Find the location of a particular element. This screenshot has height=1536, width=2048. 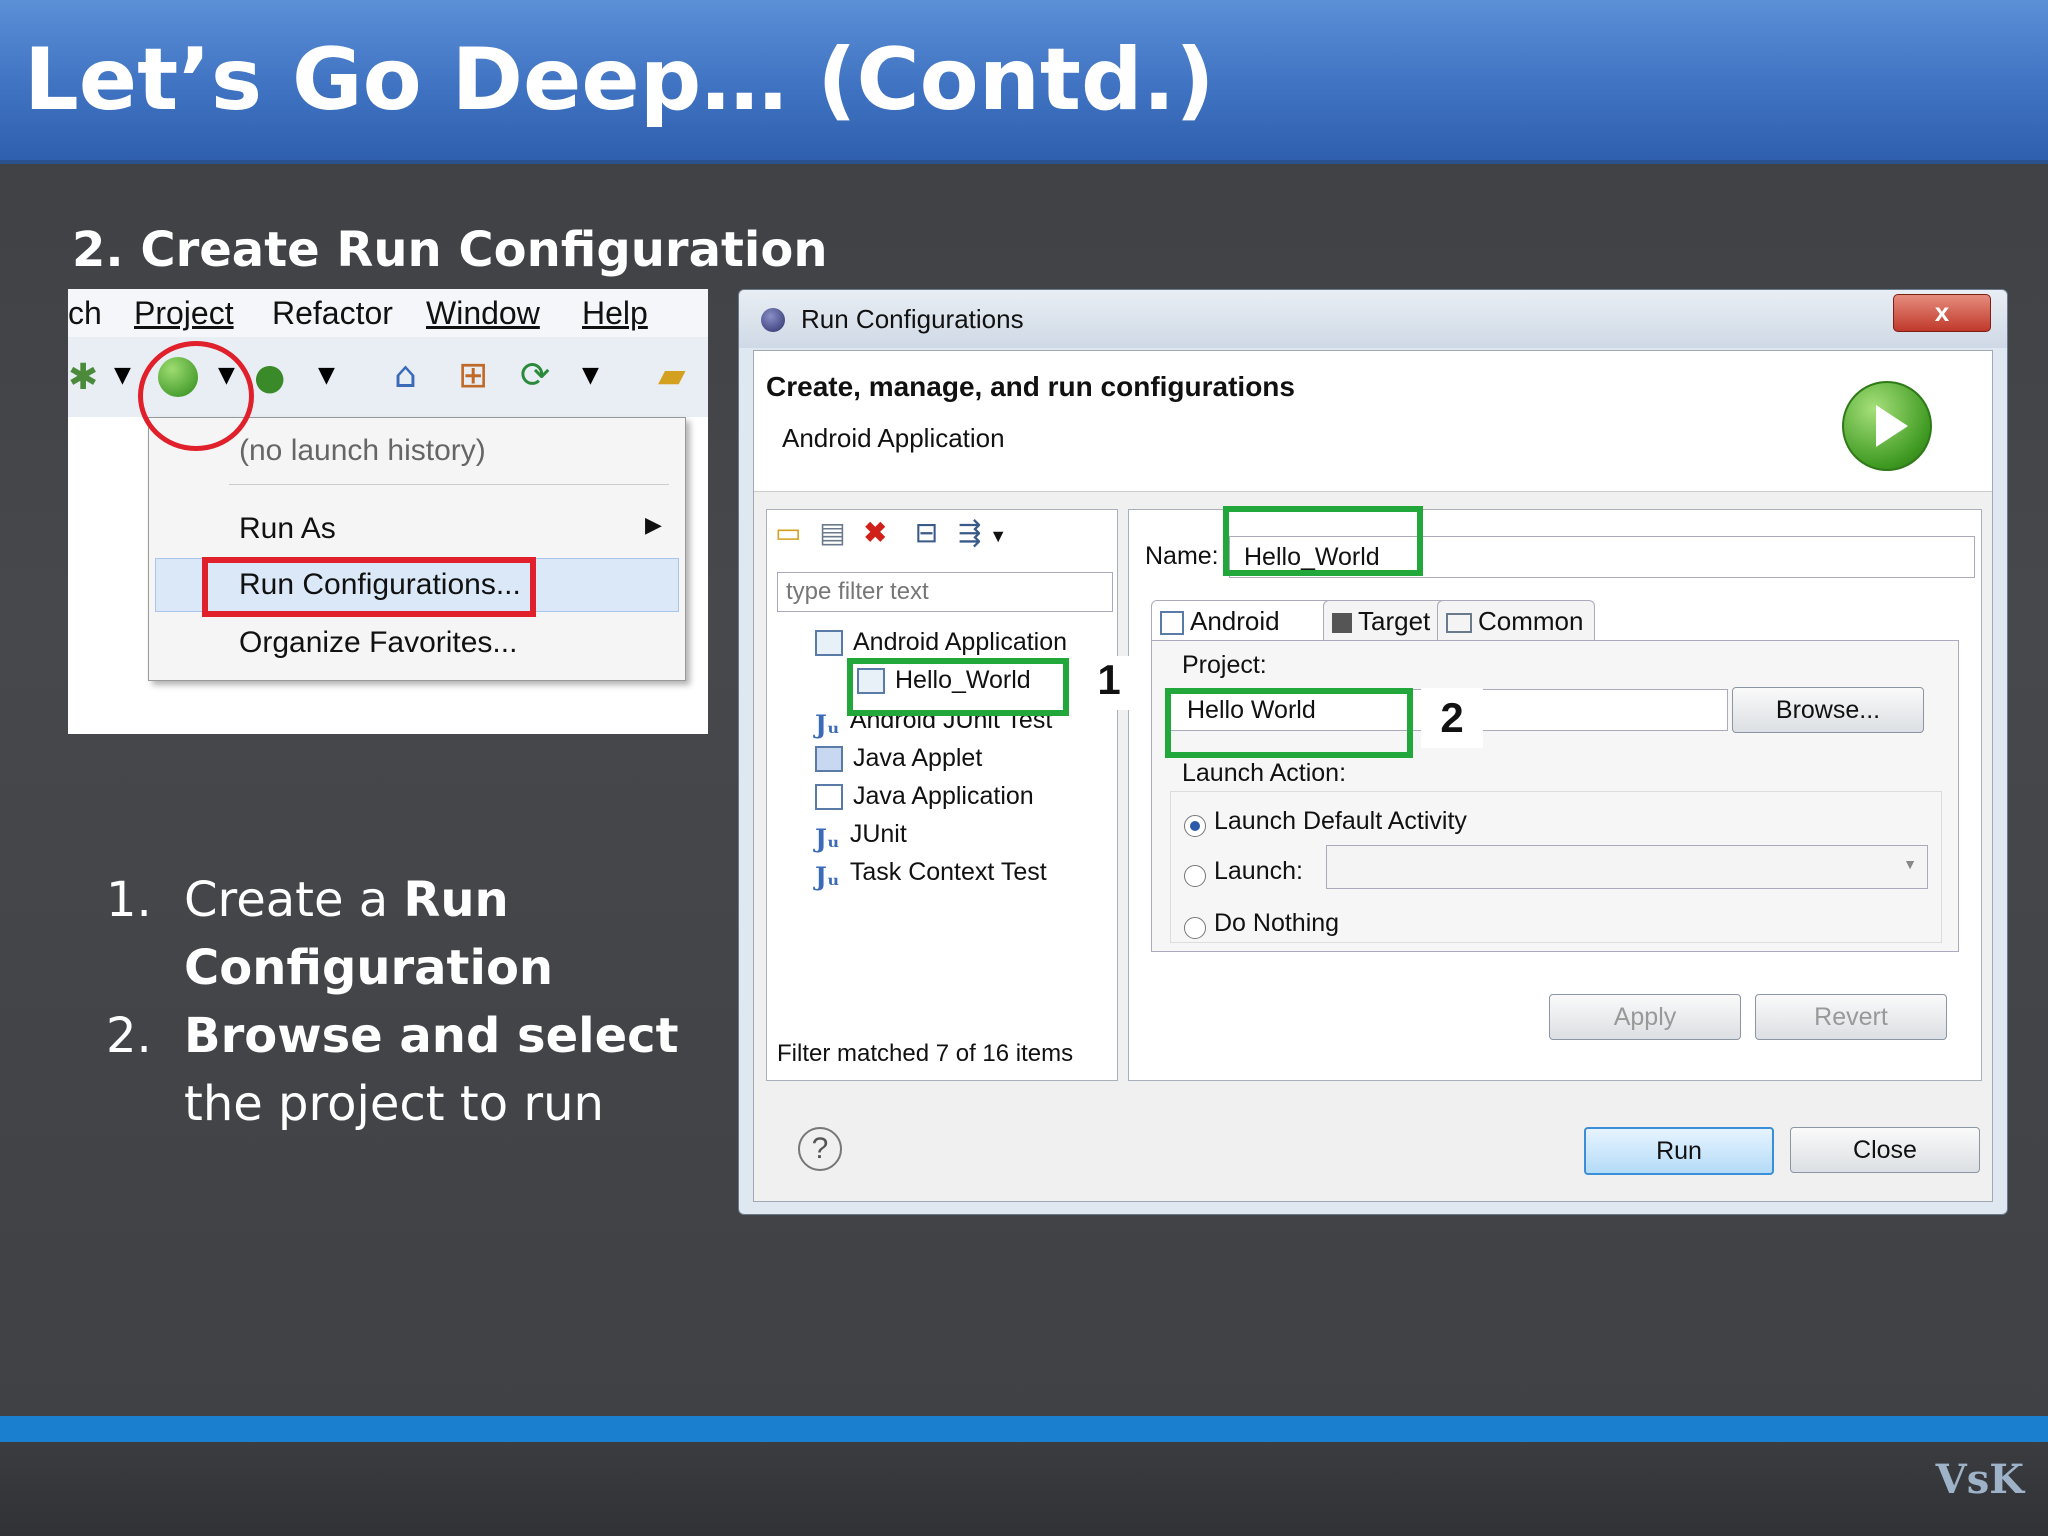

launch-activity-select: ▼ is located at coordinates (1627, 867).